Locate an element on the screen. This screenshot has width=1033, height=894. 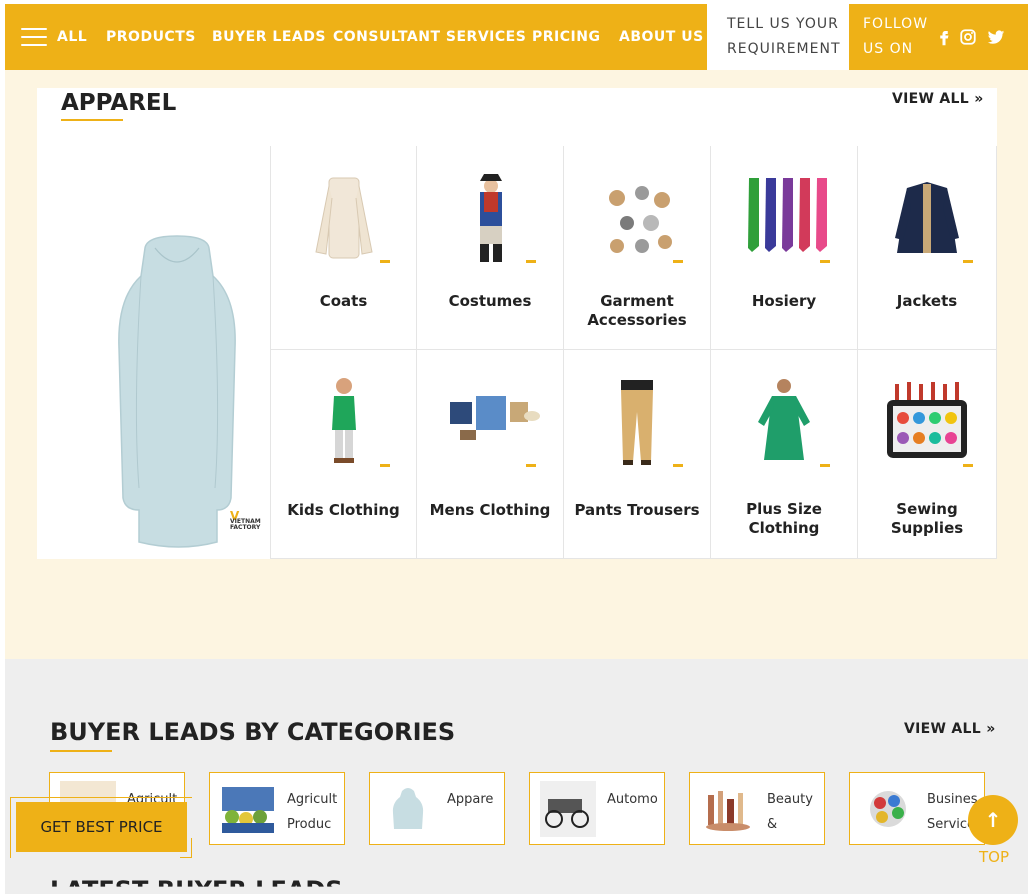
arrow-up-icon: ↑ is located at coordinates (993, 820).